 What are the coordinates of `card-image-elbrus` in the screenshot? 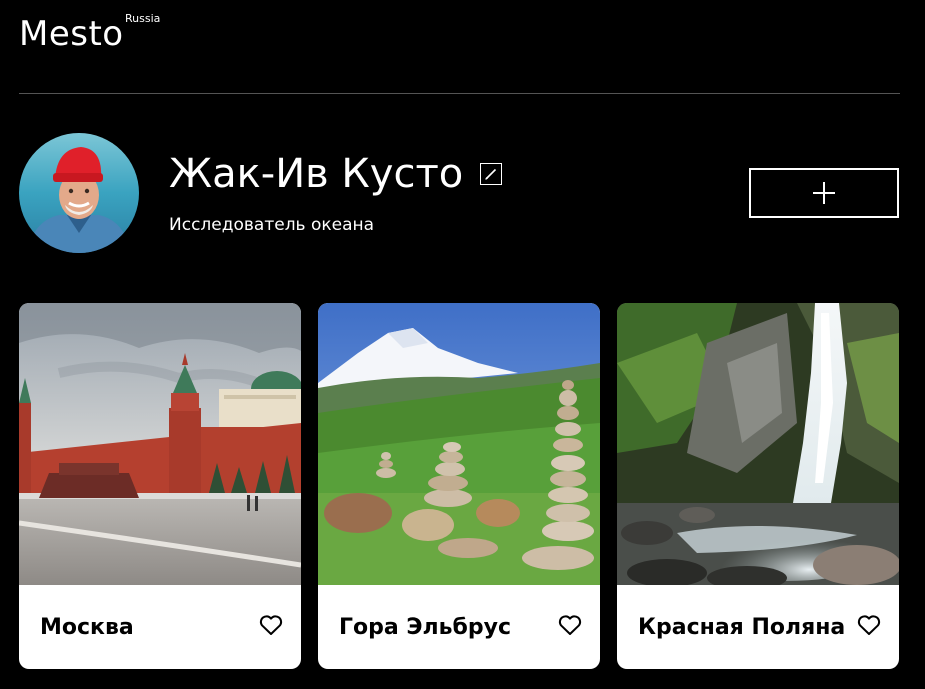 It's located at (459, 444).